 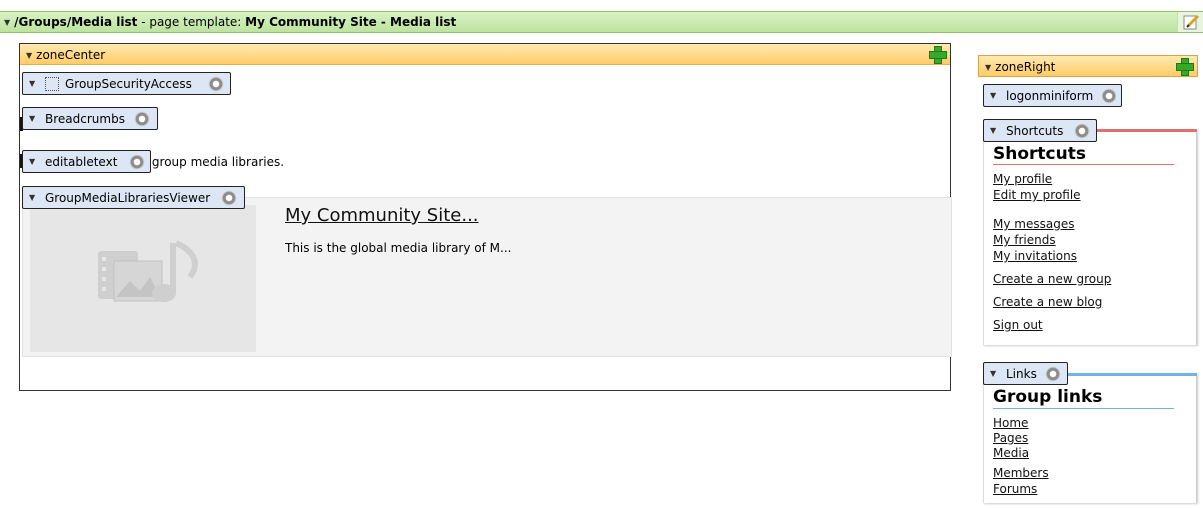 What do you see at coordinates (1037, 195) in the screenshot?
I see `shortcut-link: Edit my profile` at bounding box center [1037, 195].